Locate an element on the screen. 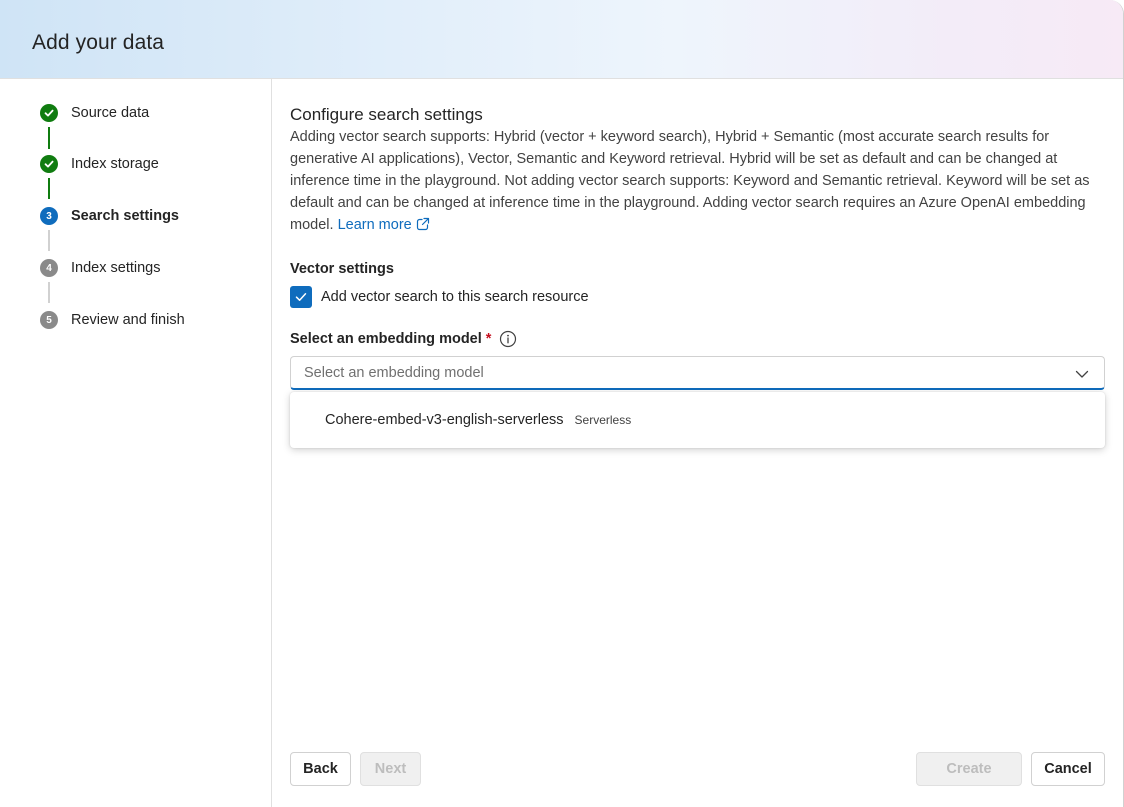 Image resolution: width=1124 pixels, height=807 pixels. step-label: Source data is located at coordinates (110, 113).